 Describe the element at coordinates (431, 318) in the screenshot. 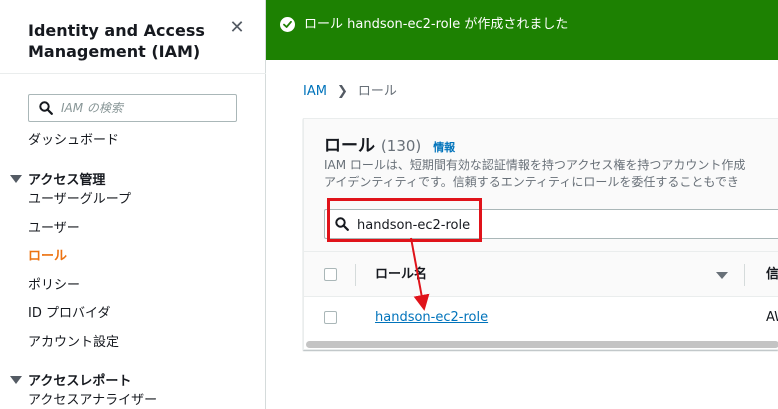

I see `role-name-link: handson-ec2-role` at that location.